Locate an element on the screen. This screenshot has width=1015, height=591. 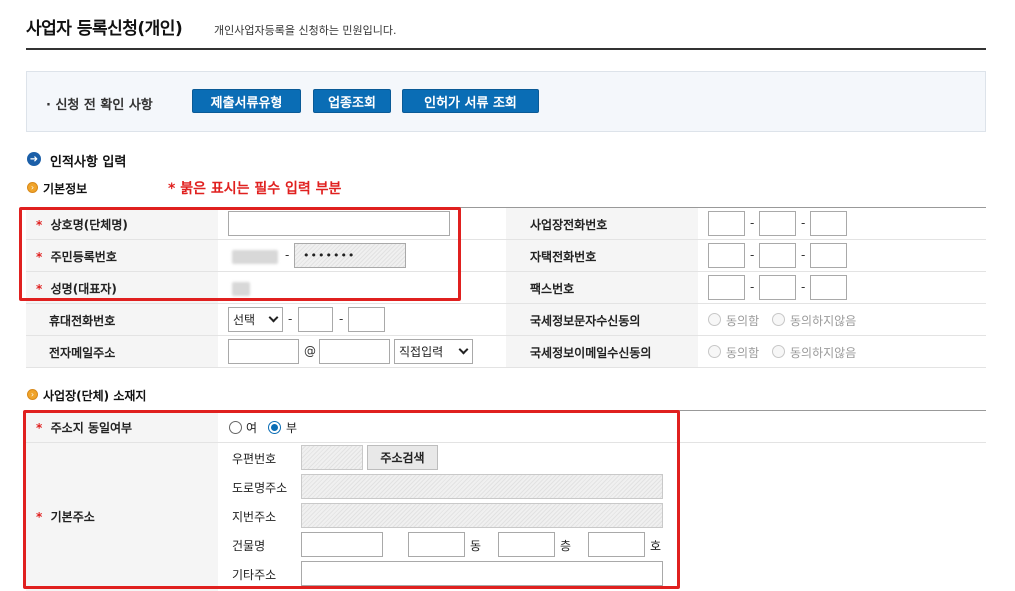
rrn-front-redacted is located at coordinates (255, 257).